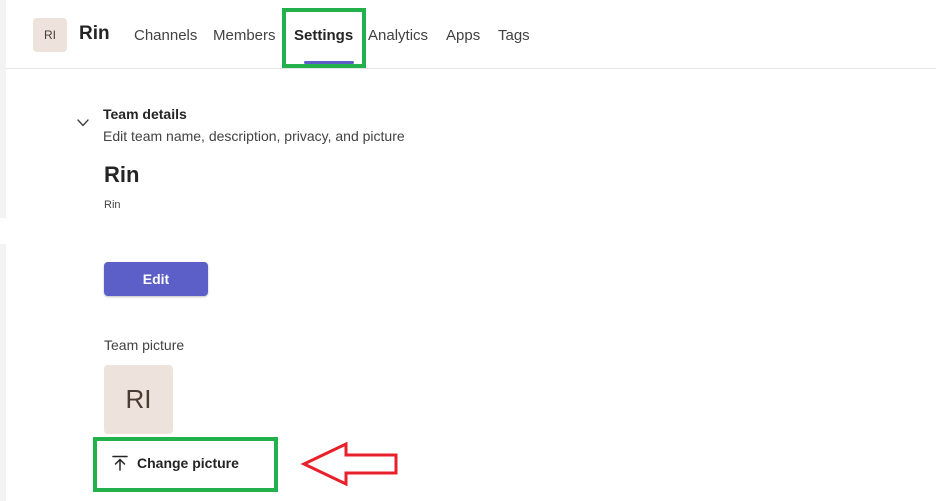 This screenshot has height=501, width=936. What do you see at coordinates (185, 464) in the screenshot?
I see `change-picture-highlight` at bounding box center [185, 464].